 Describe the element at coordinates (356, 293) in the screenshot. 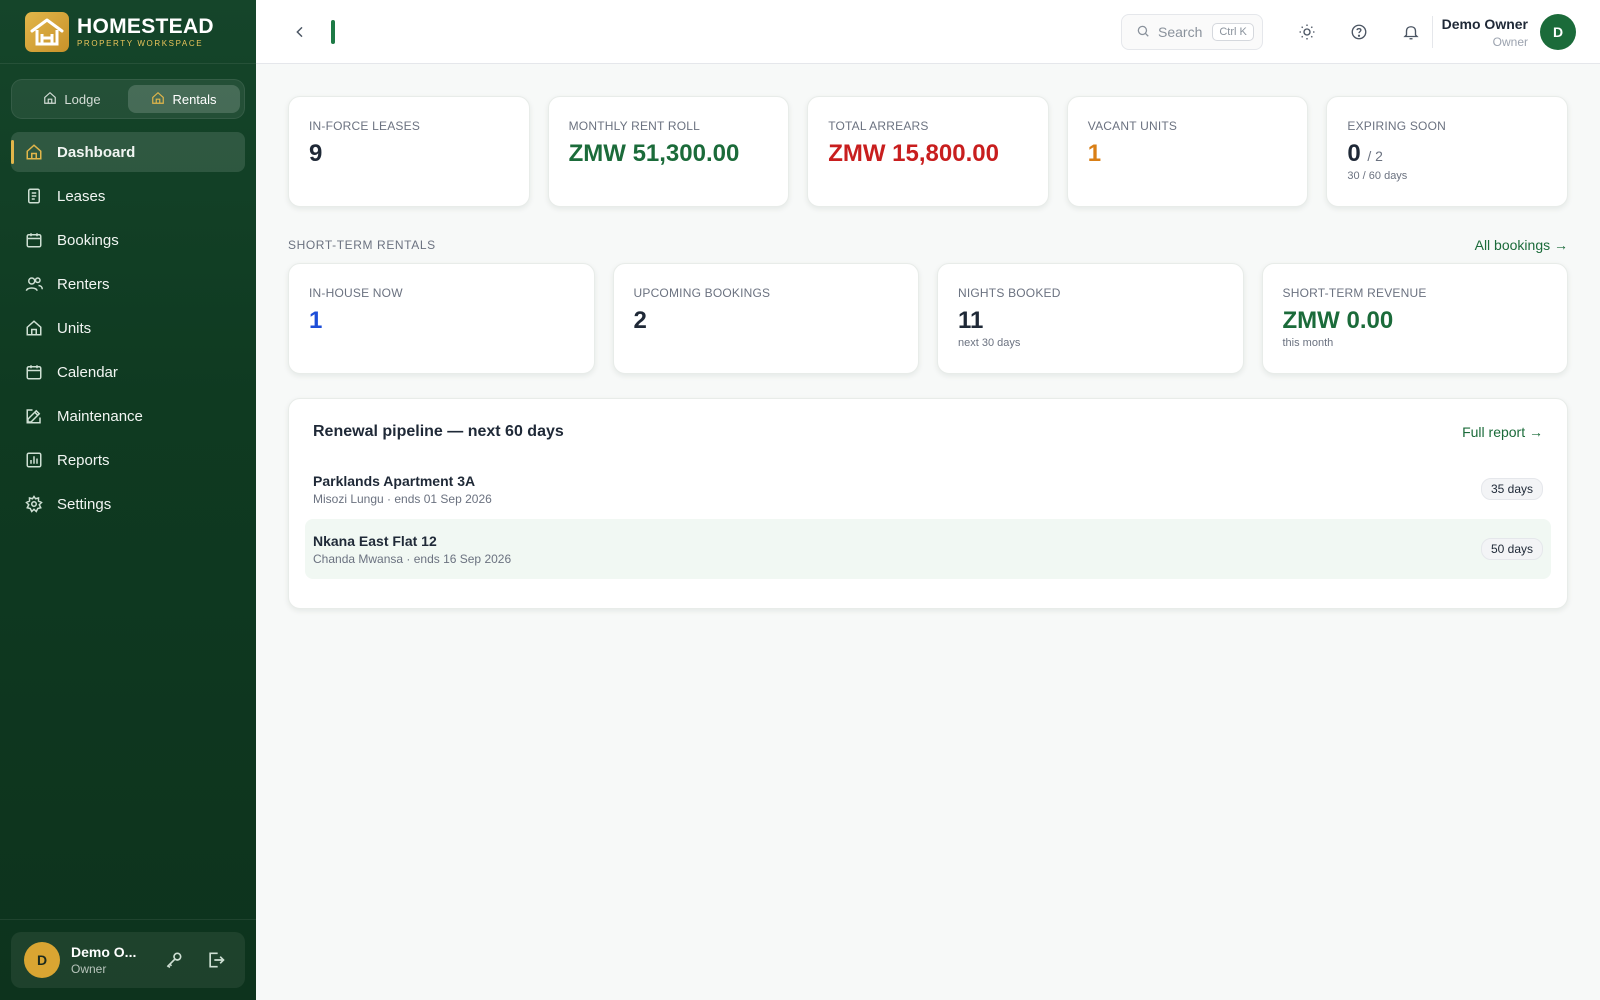

I see `kpi-label: IN-HOUSE NOW` at that location.